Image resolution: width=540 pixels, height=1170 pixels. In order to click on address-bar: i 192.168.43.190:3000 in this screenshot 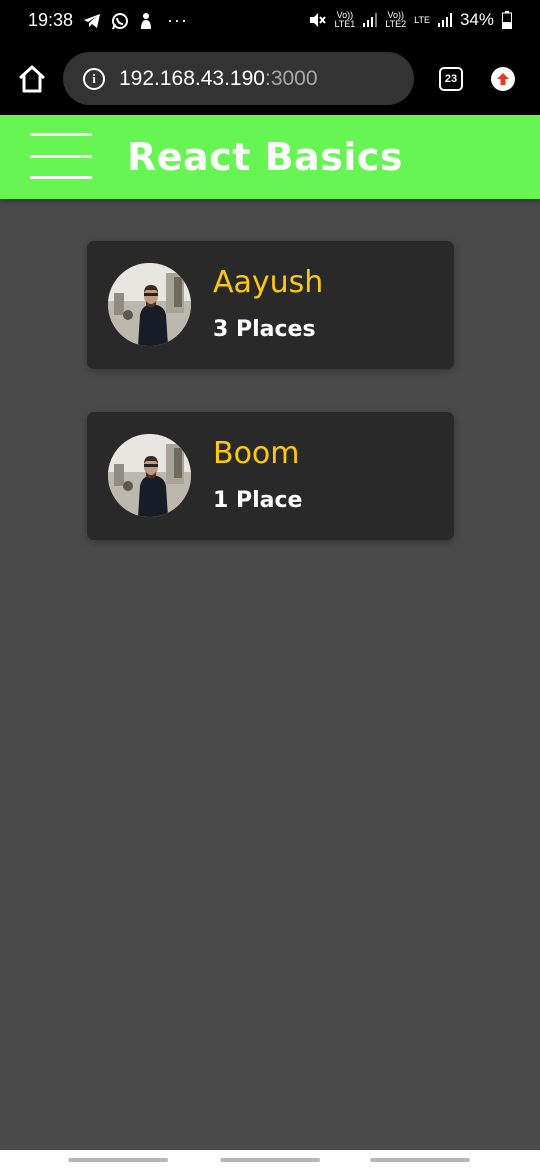, I will do `click(238, 78)`.